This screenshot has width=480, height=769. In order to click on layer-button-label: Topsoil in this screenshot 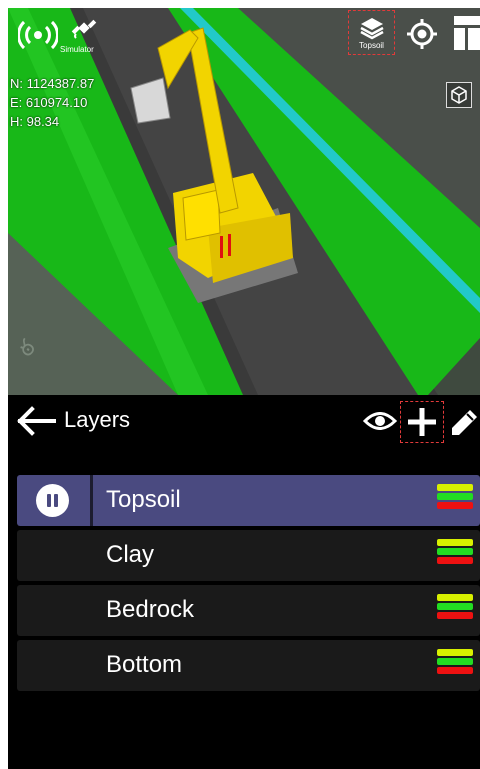, I will do `click(371, 45)`.